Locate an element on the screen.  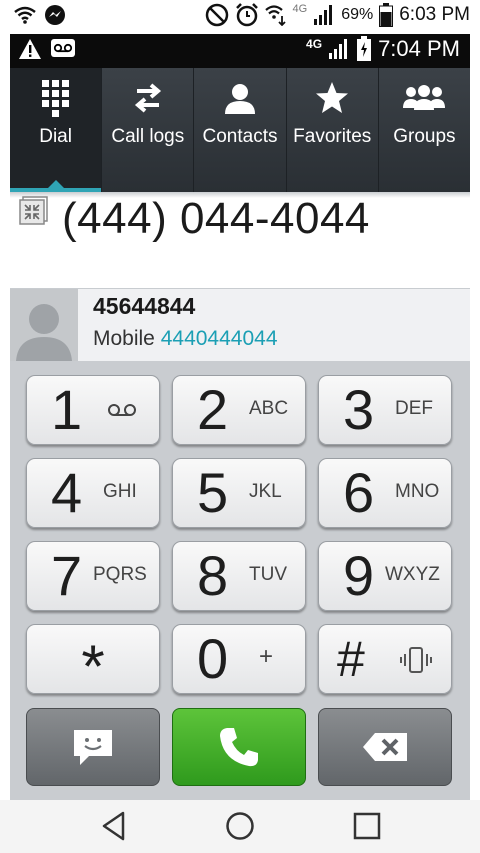
backspace-icon is located at coordinates (385, 747).